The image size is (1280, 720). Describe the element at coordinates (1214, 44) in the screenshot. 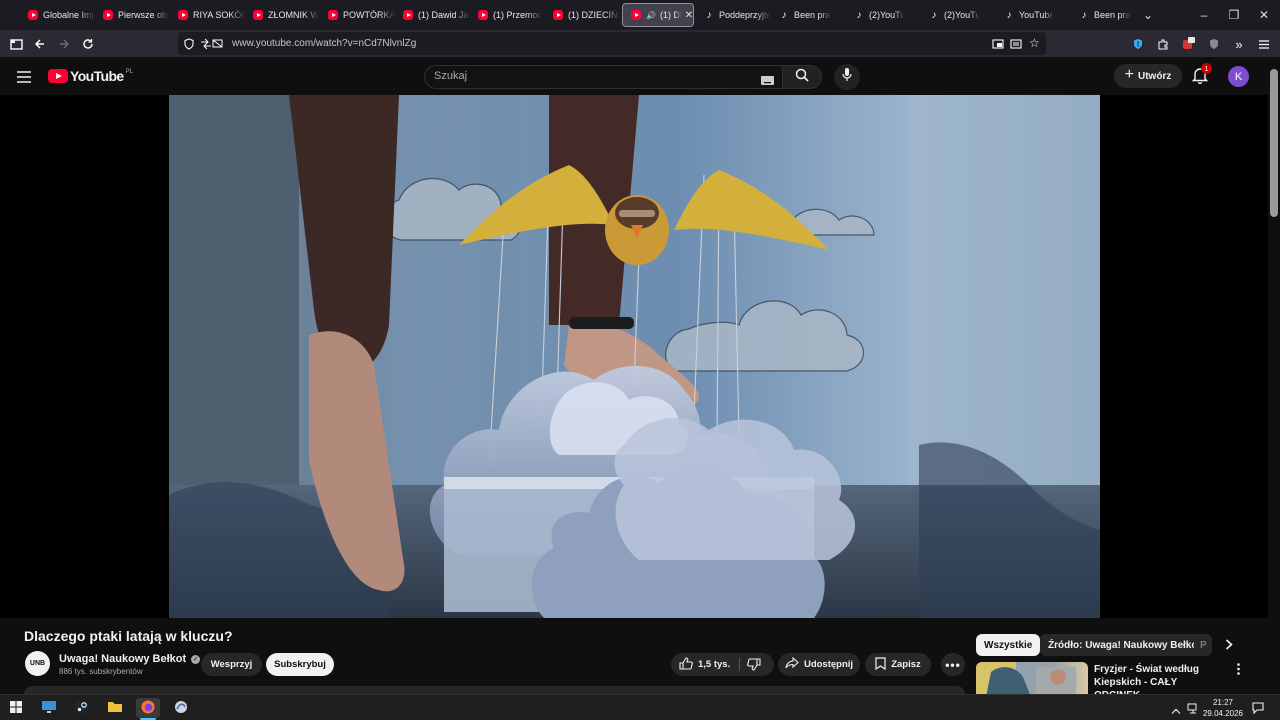

I see `ublock-icon` at that location.